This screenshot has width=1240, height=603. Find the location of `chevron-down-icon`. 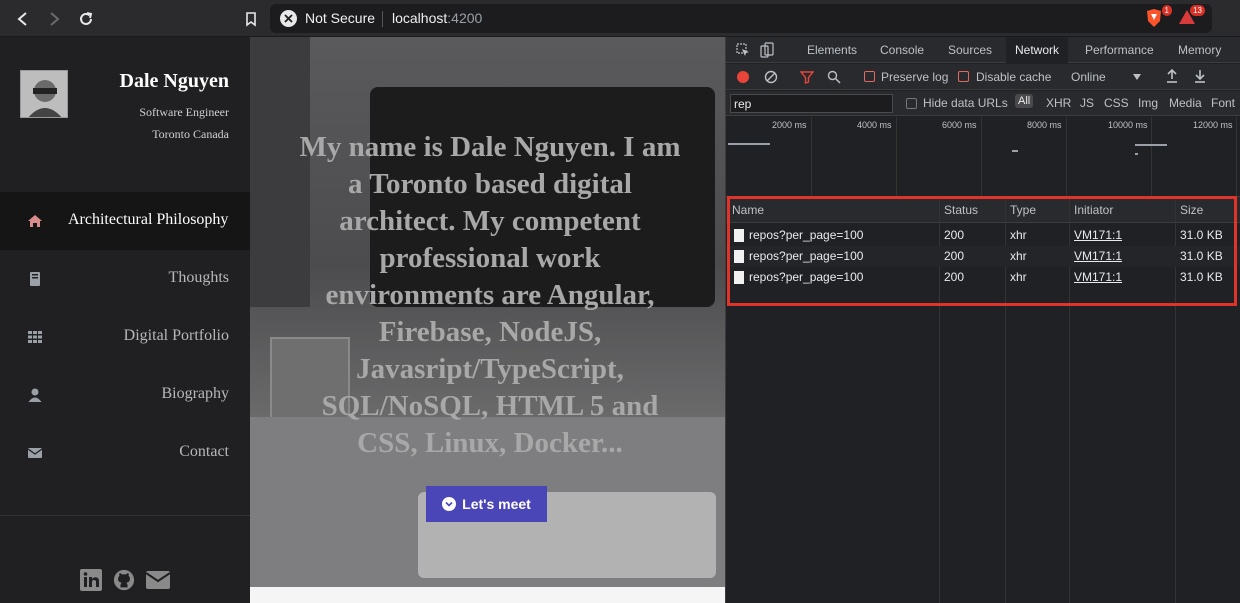

chevron-down-icon is located at coordinates (1137, 77).